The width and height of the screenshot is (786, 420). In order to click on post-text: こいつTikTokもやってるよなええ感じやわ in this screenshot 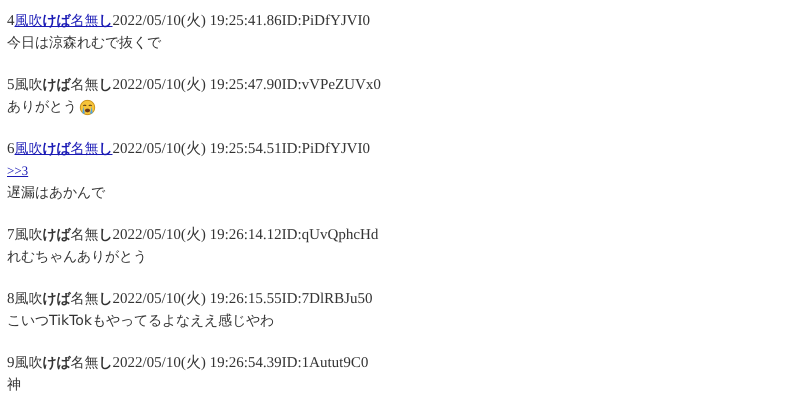, I will do `click(140, 321)`.